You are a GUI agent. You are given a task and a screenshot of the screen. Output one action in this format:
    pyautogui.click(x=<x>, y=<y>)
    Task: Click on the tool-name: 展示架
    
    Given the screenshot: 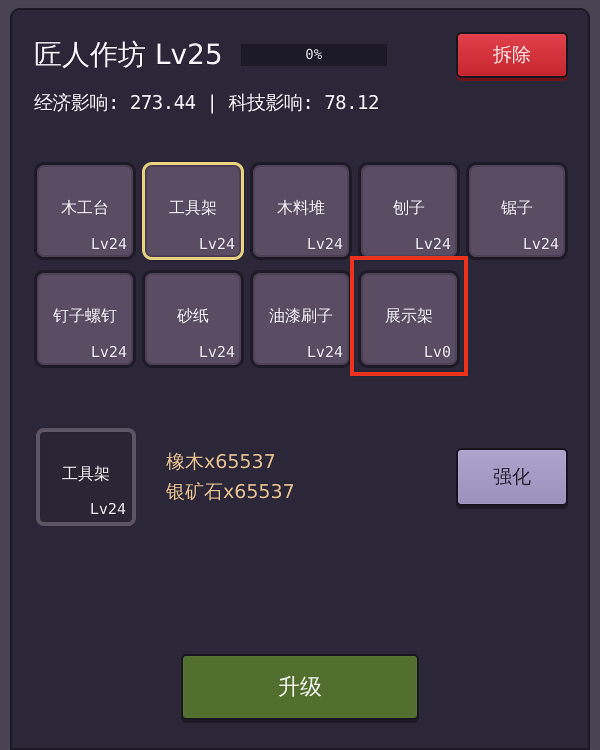 What is the action you would take?
    pyautogui.click(x=409, y=316)
    